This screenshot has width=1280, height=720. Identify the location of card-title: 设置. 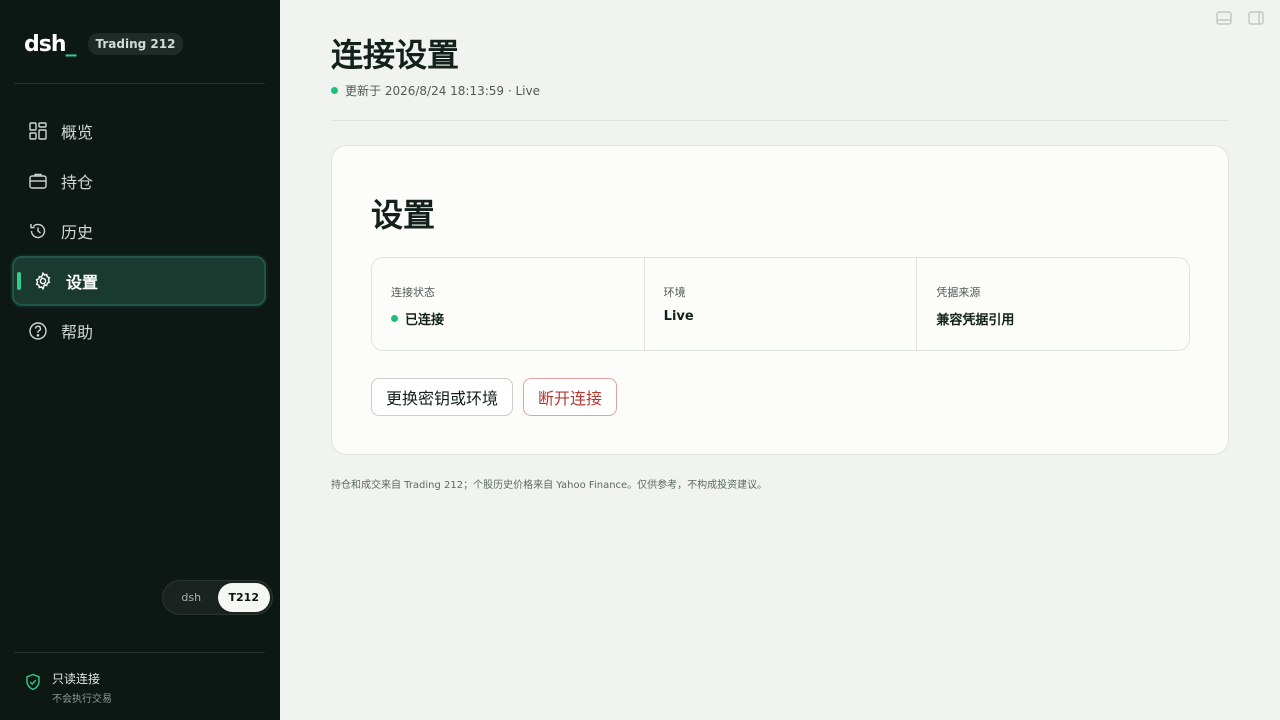
(403, 215).